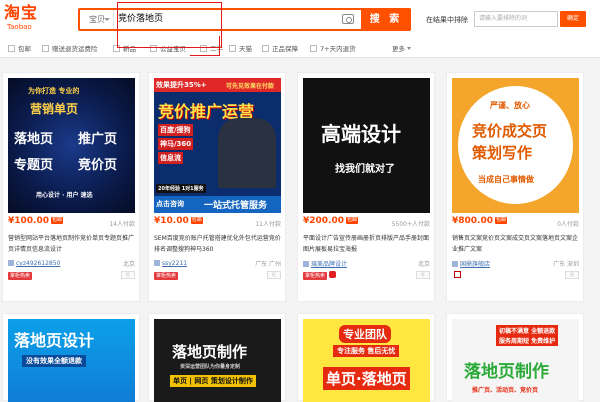 This screenshot has width=600, height=402. What do you see at coordinates (300, 49) in the screenshot?
I see `filter-bar: 包邮 赠送退货运费险 新品 公益宝贝 二手 天猫 正品保障 7+天内退货 更多` at bounding box center [300, 49].